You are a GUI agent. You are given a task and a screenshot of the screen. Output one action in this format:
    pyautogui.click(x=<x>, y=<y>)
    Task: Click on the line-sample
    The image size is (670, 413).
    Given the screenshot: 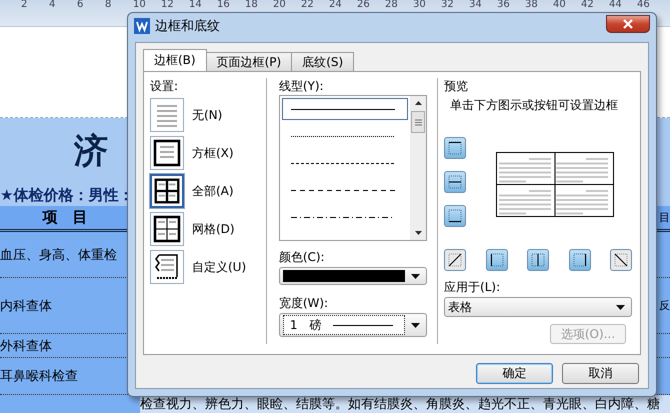 What is the action you would take?
    pyautogui.click(x=363, y=325)
    